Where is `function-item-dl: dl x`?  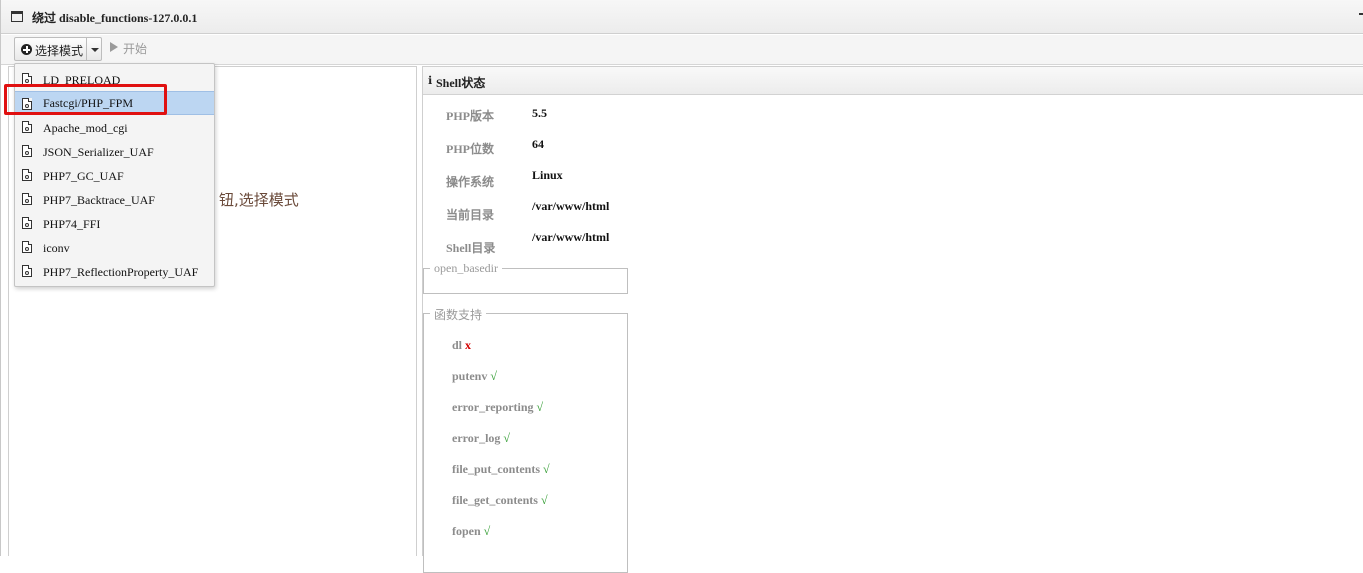
function-item-dl: dl x is located at coordinates (461, 345).